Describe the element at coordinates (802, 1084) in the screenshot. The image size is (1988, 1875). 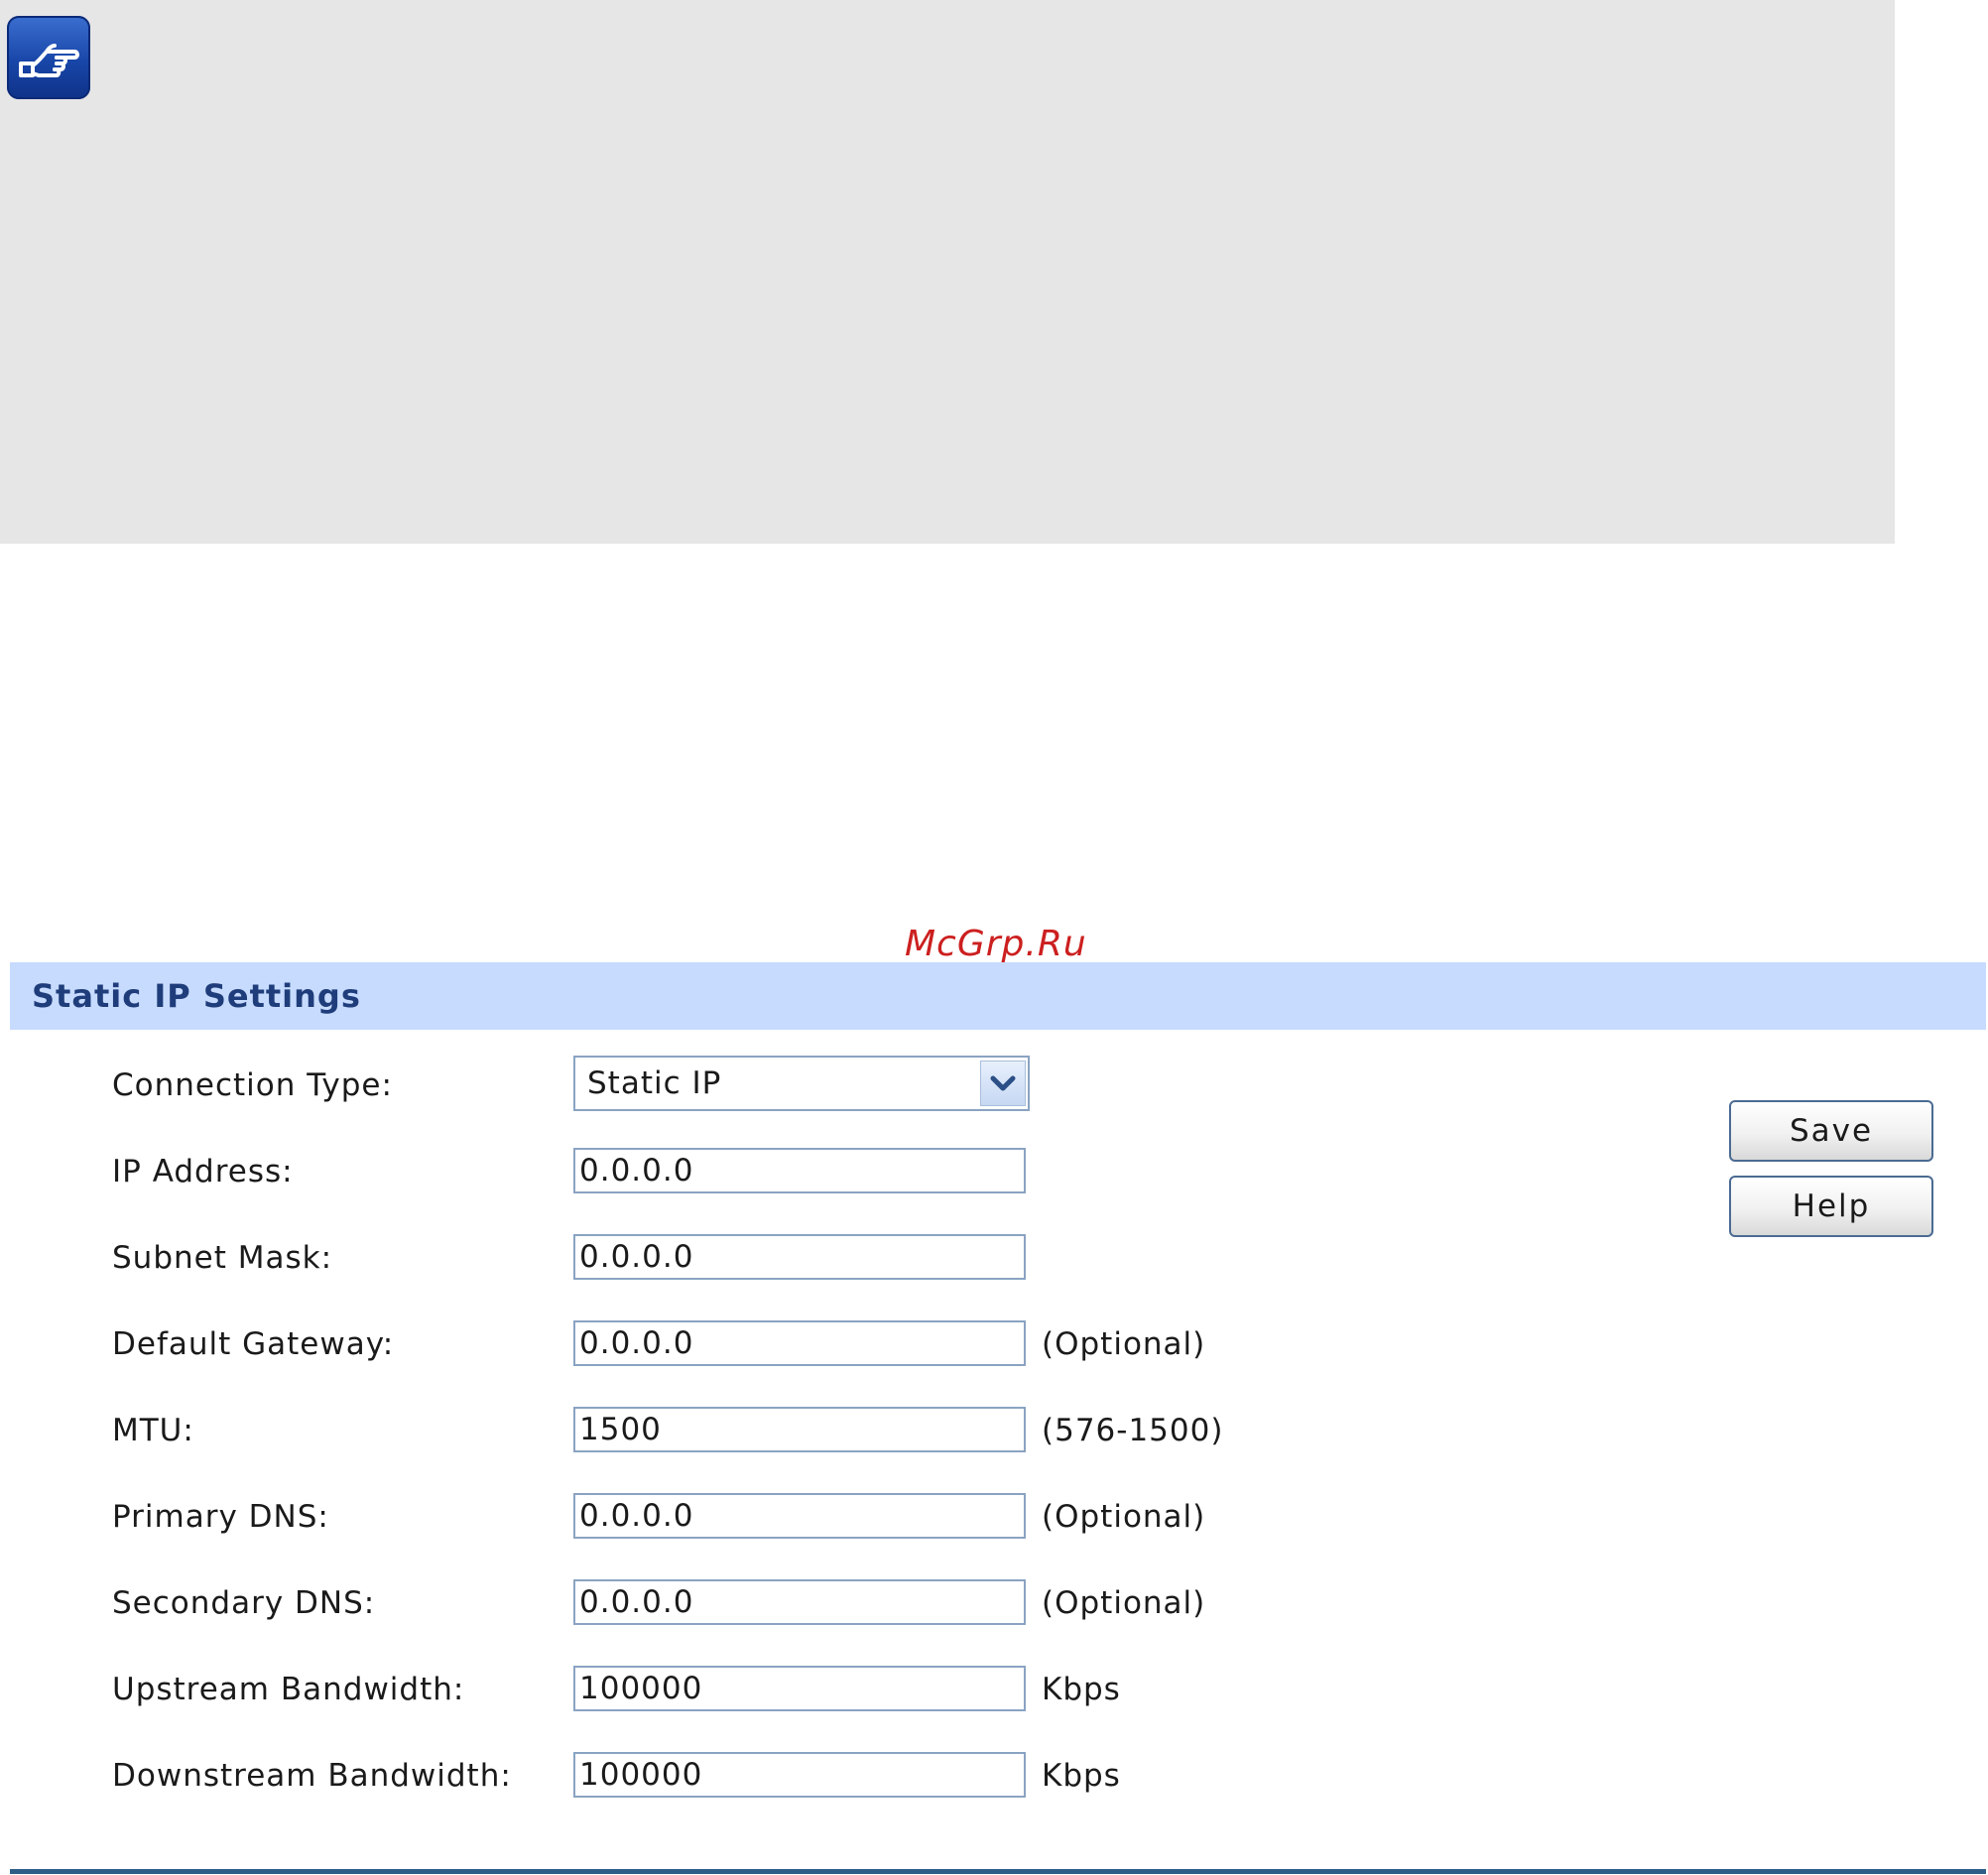
I see `connection-type-select: Static IP` at that location.